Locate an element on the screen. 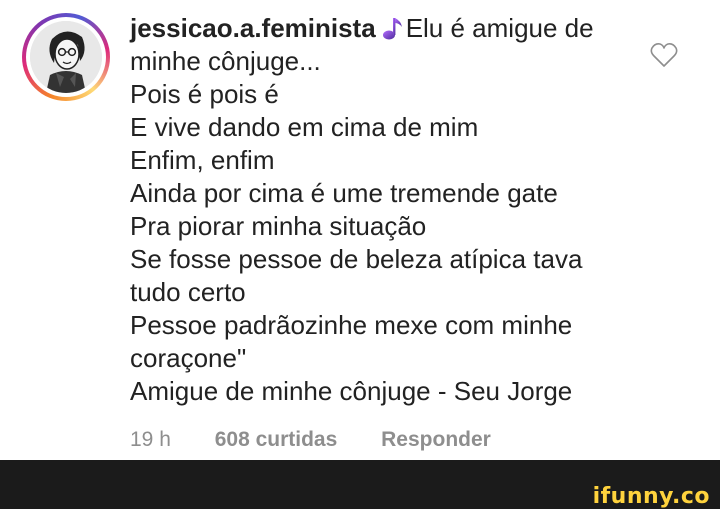 The height and width of the screenshot is (509, 720). ifunny-watermark: ifunny.co is located at coordinates (651, 496).